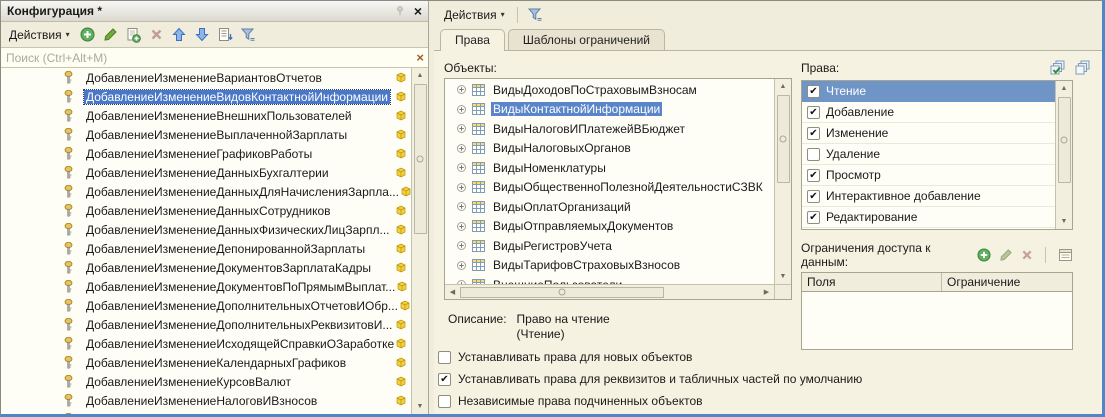 Image resolution: width=1105 pixels, height=417 pixels. I want to click on right-item: Добавление, so click(928, 112).